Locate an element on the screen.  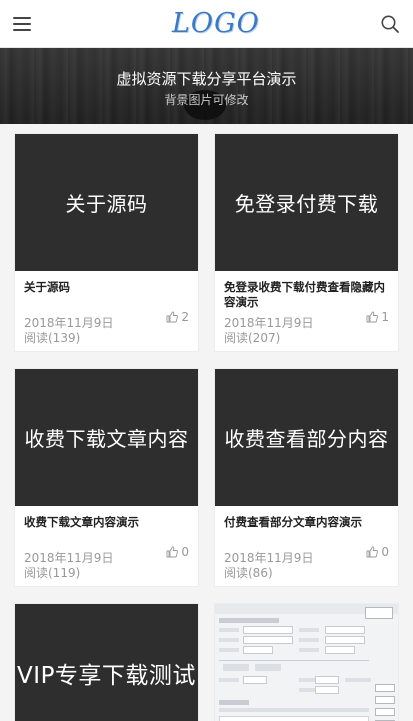
site-logo: LOGO is located at coordinates (215, 24).